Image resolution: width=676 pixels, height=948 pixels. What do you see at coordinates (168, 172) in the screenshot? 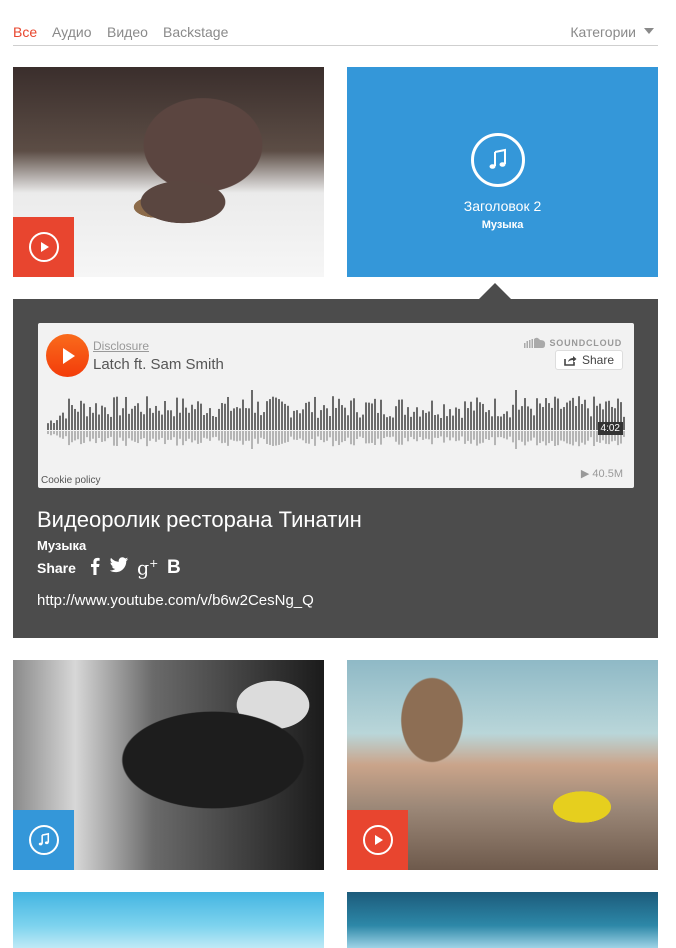
I see `media-tile-cat` at bounding box center [168, 172].